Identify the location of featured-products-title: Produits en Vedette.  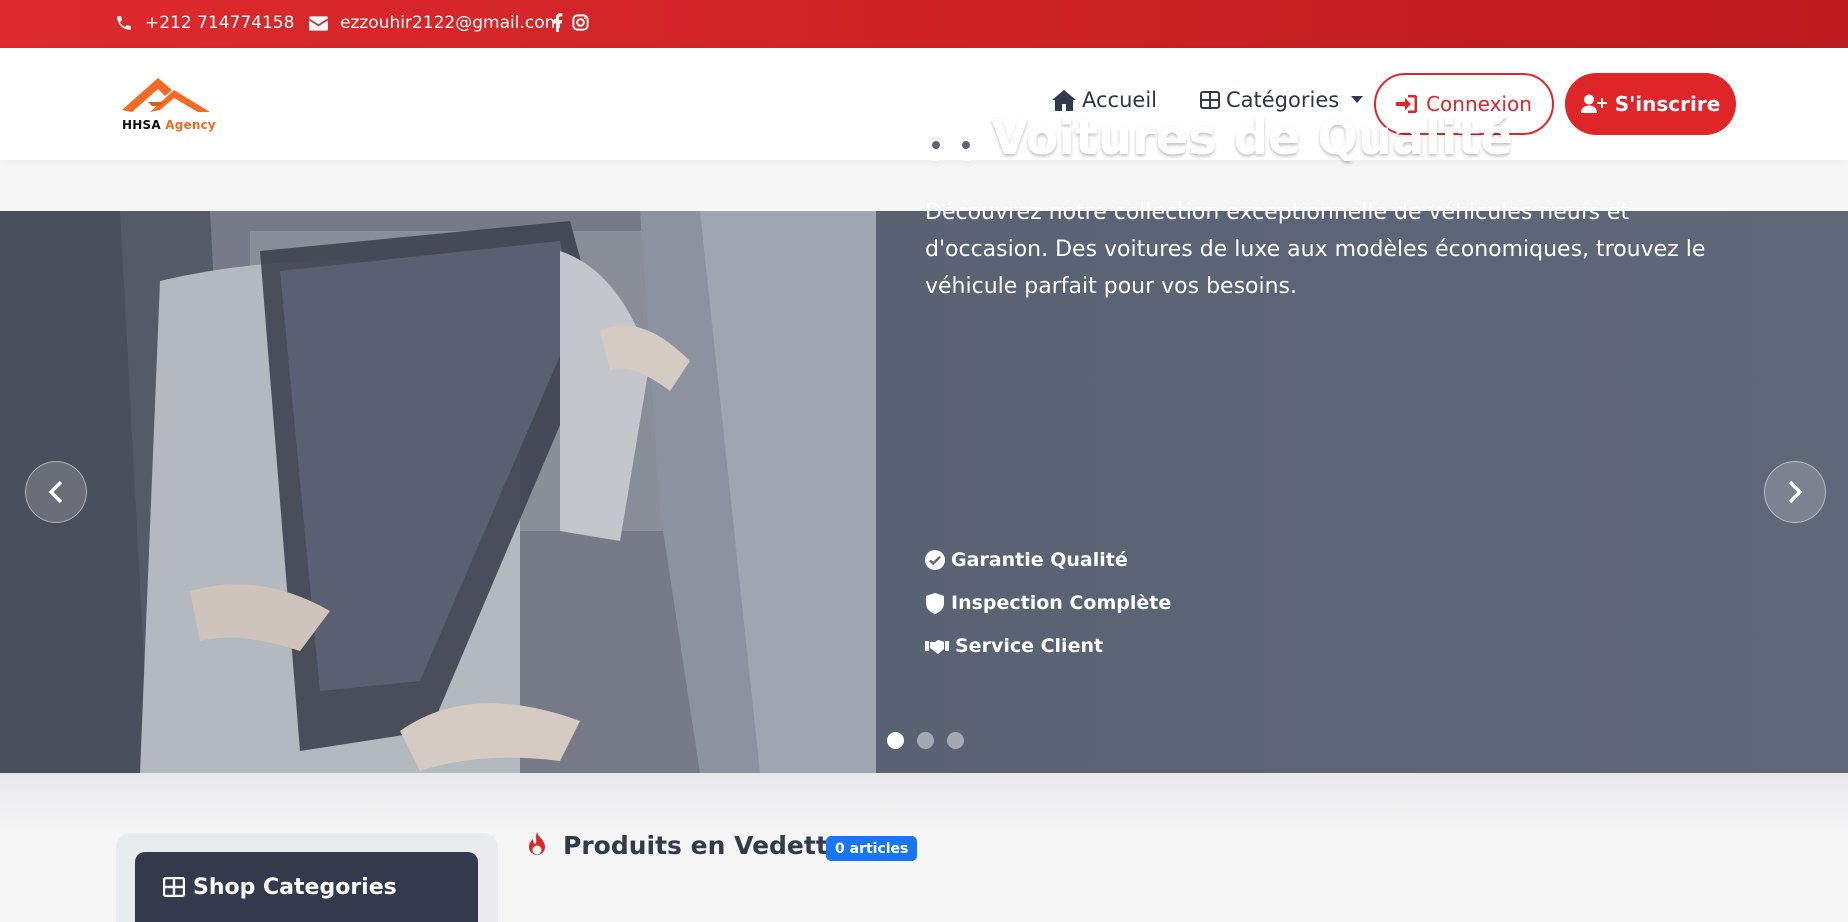
(704, 845).